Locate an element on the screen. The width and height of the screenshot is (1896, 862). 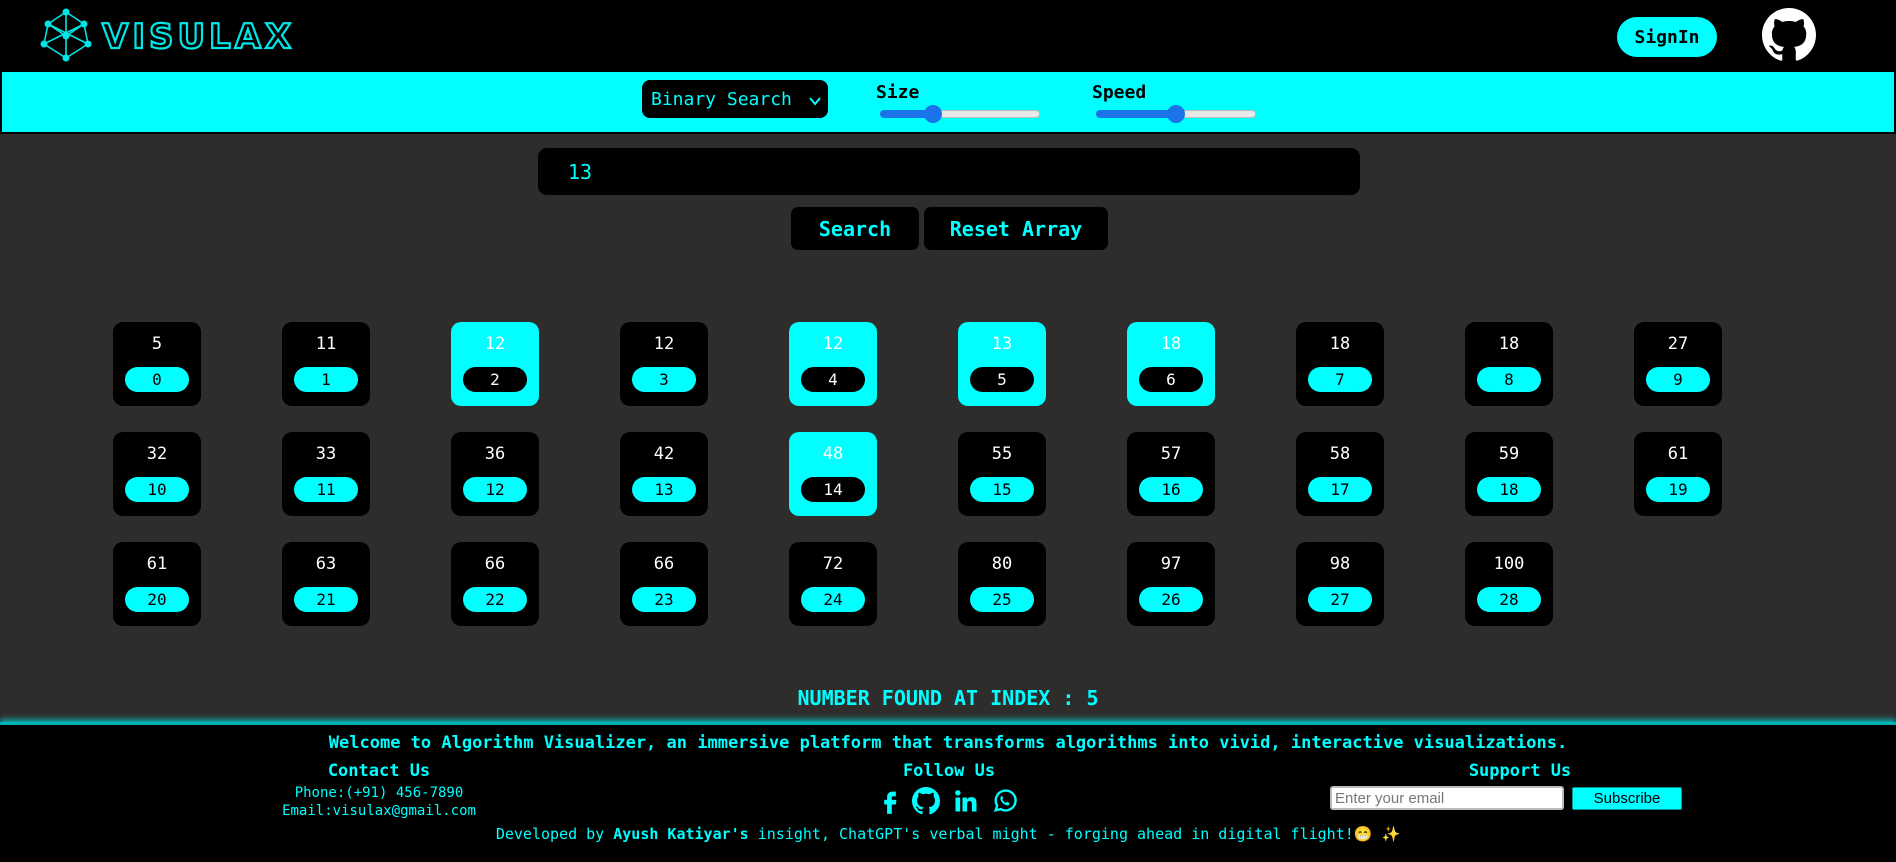
array-cell-index: 26 is located at coordinates (1171, 599).